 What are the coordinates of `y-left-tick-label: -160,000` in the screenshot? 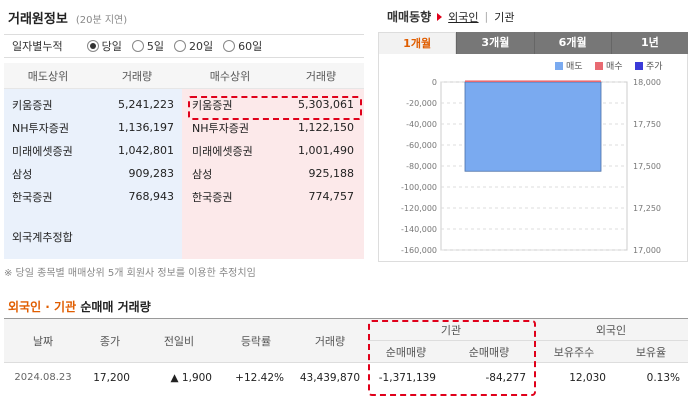 It's located at (419, 250).